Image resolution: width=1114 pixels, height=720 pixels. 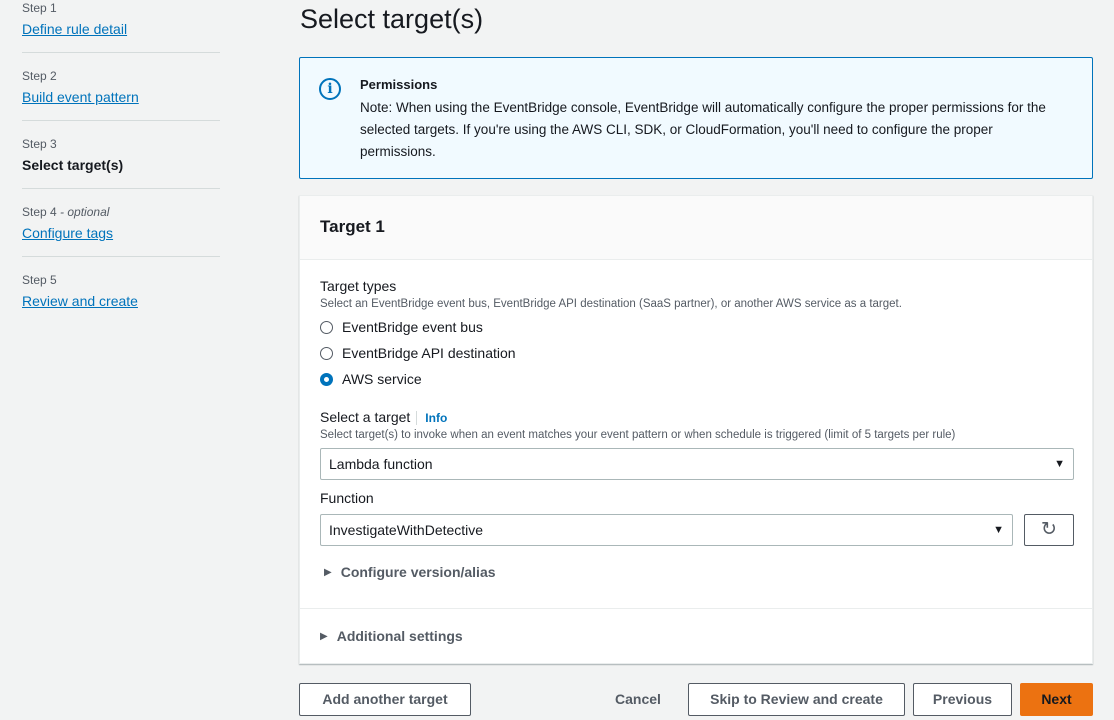 I want to click on additional-settings-expander: ▶ Additional settings, so click(x=391, y=636).